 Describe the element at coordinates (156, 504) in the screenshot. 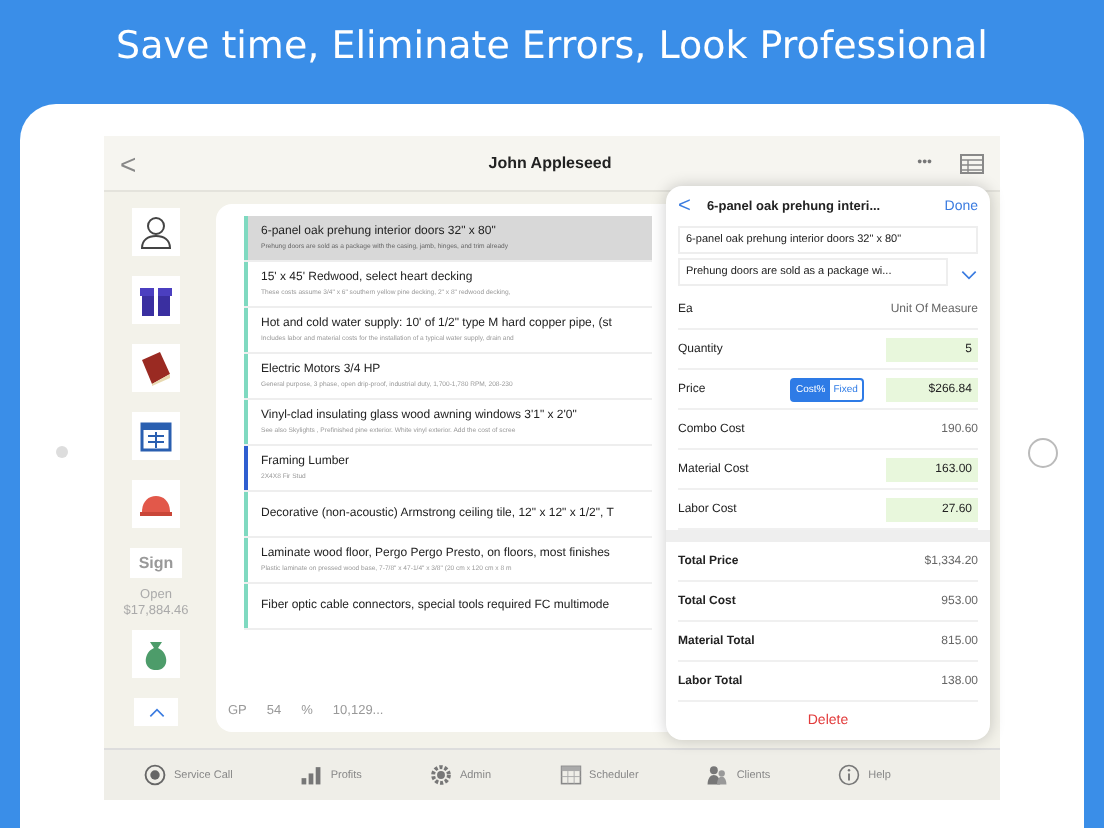

I see `hat-icon` at that location.